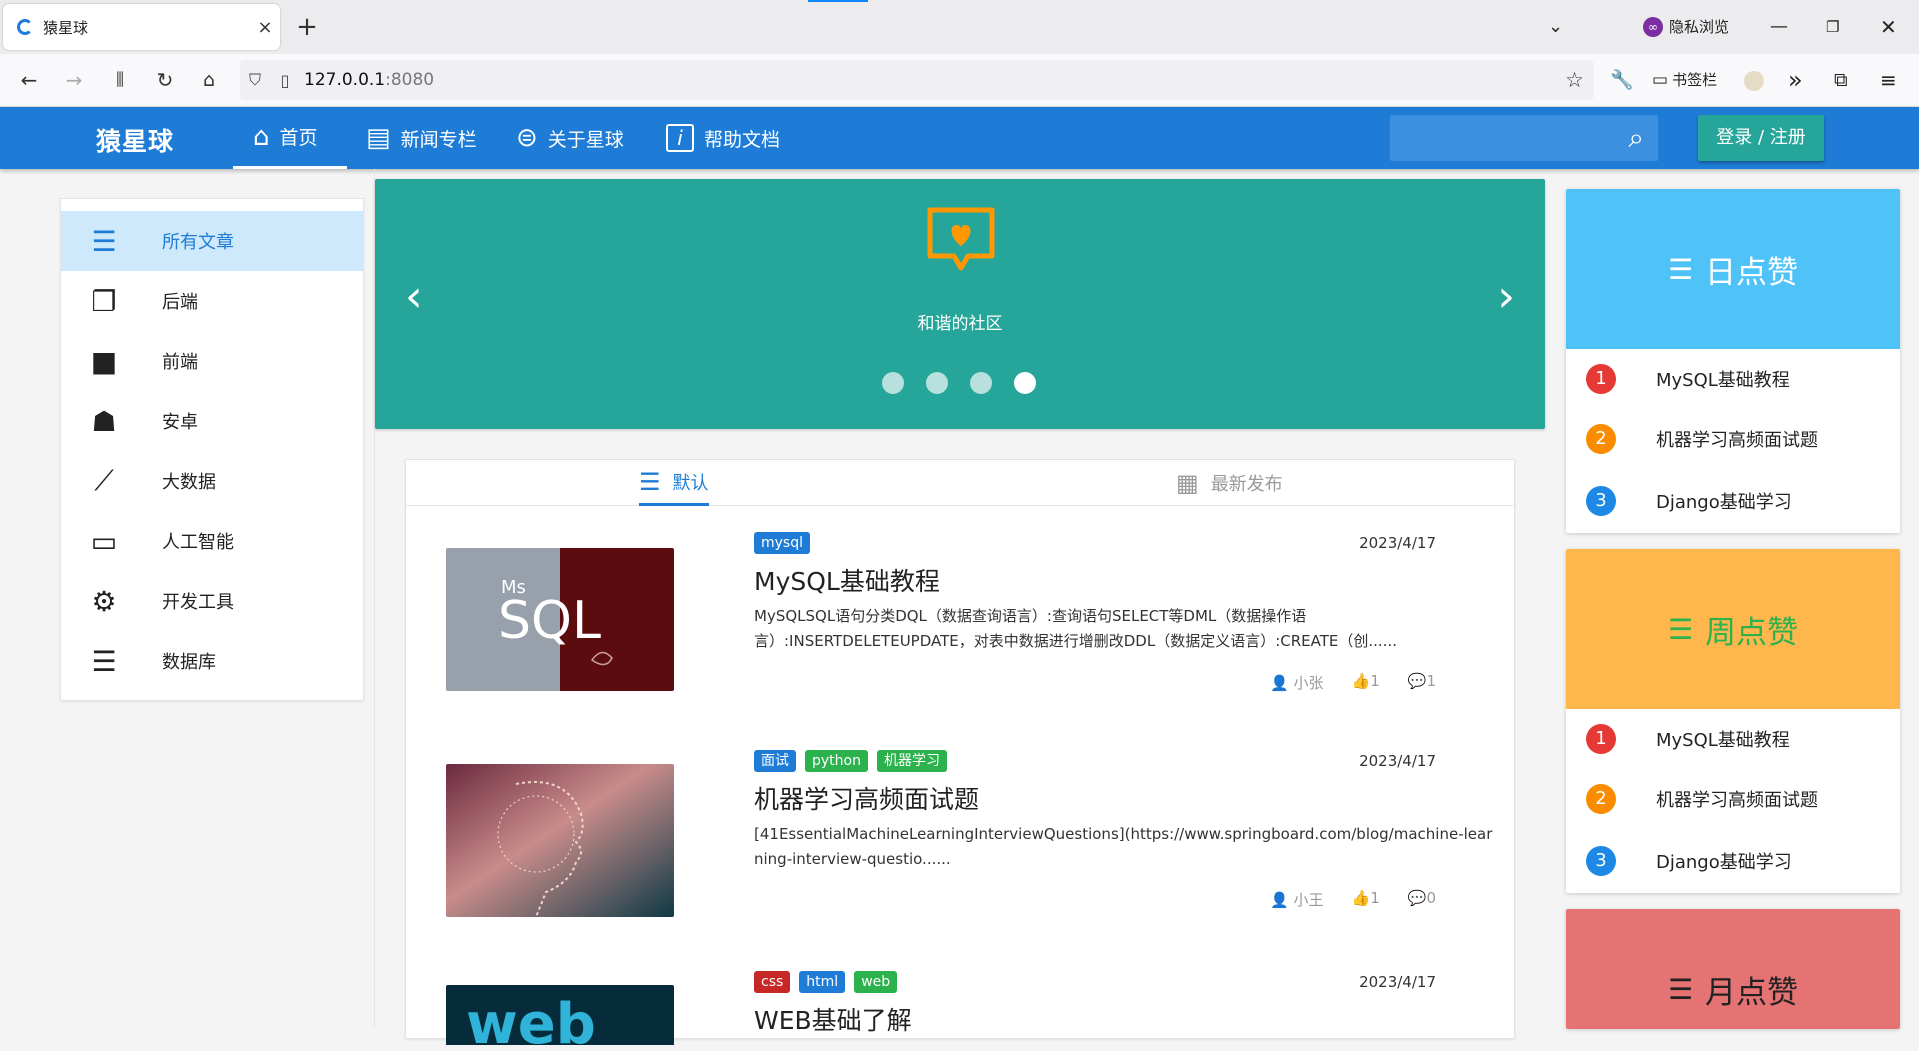  Describe the element at coordinates (961, 1011) in the screenshot. I see `article-item: web css html web 2023/4/17 WEB基础了解` at that location.